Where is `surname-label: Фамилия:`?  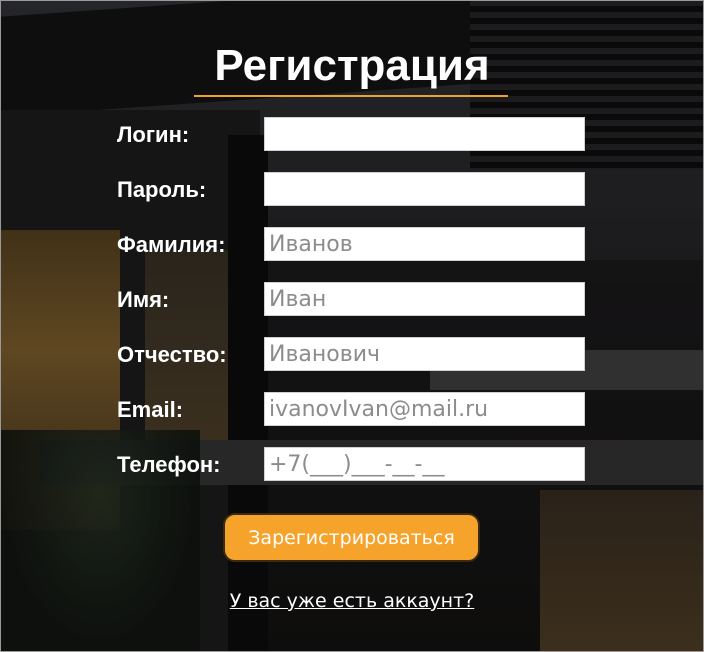
surname-label: Фамилия: is located at coordinates (171, 244).